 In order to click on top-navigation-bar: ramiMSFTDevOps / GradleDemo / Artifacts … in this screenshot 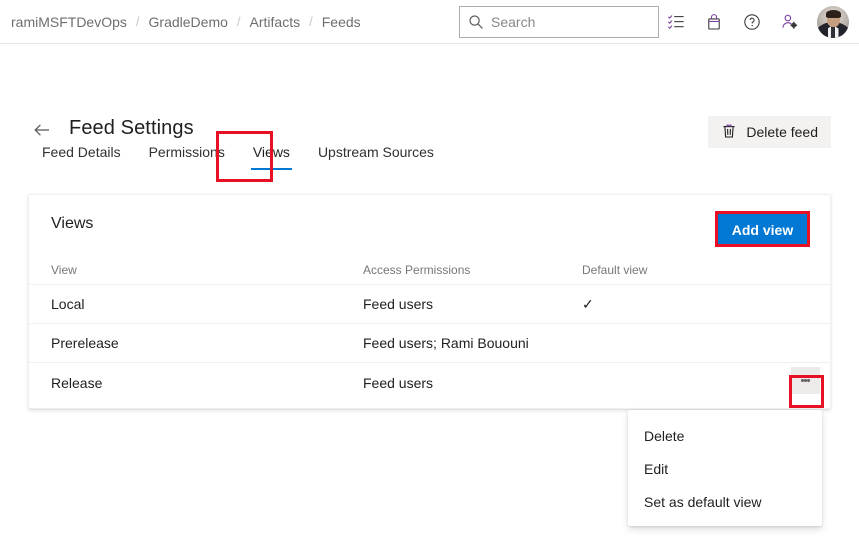, I will do `click(429, 22)`.